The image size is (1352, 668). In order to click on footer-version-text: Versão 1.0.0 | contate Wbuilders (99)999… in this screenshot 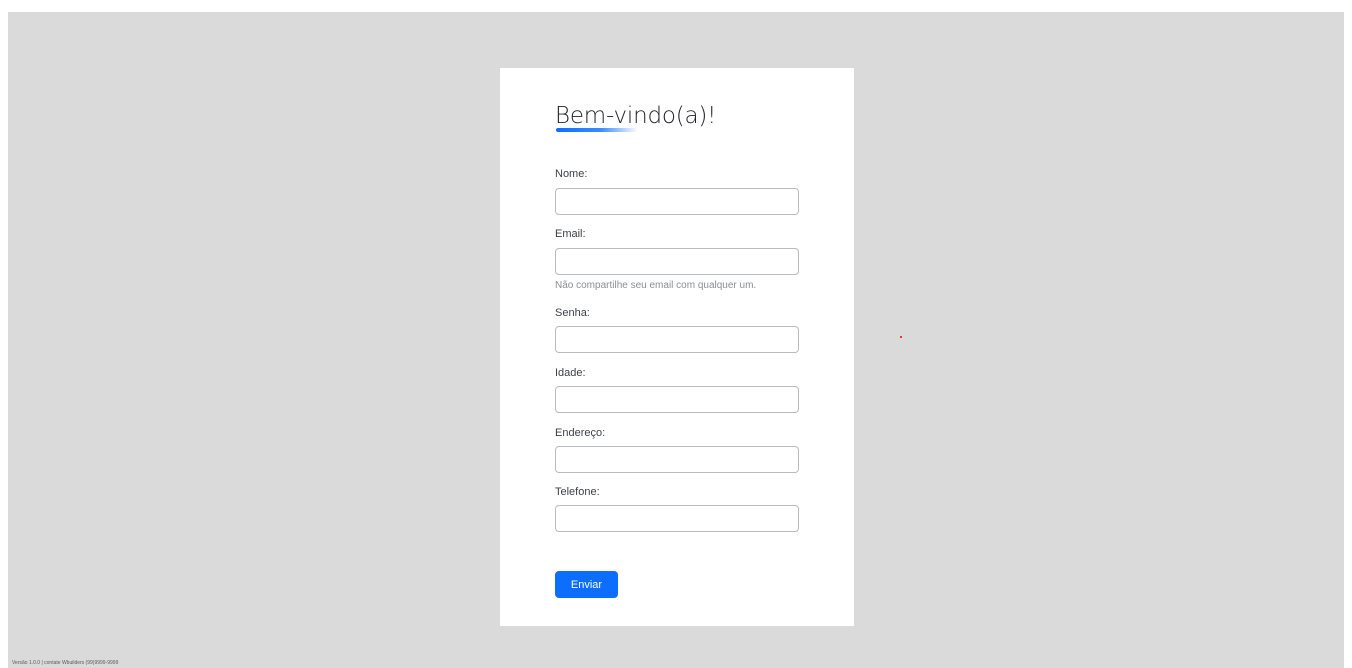, I will do `click(65, 663)`.